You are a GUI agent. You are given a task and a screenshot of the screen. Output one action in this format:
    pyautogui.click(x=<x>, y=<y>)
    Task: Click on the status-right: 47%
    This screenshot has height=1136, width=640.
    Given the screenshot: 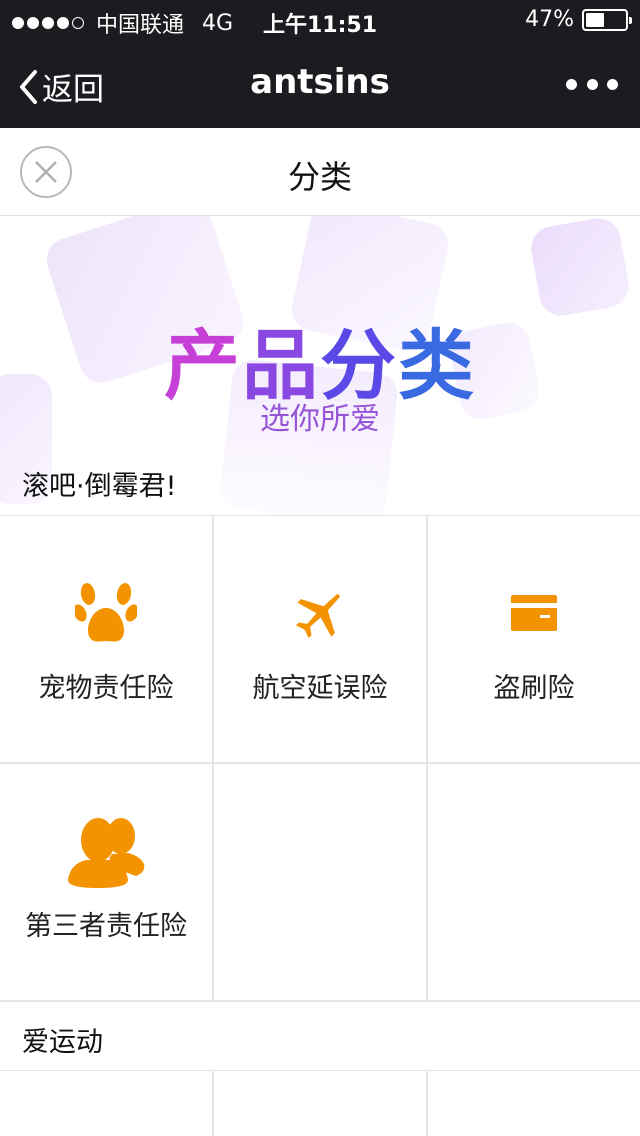 What is the action you would take?
    pyautogui.click(x=578, y=19)
    